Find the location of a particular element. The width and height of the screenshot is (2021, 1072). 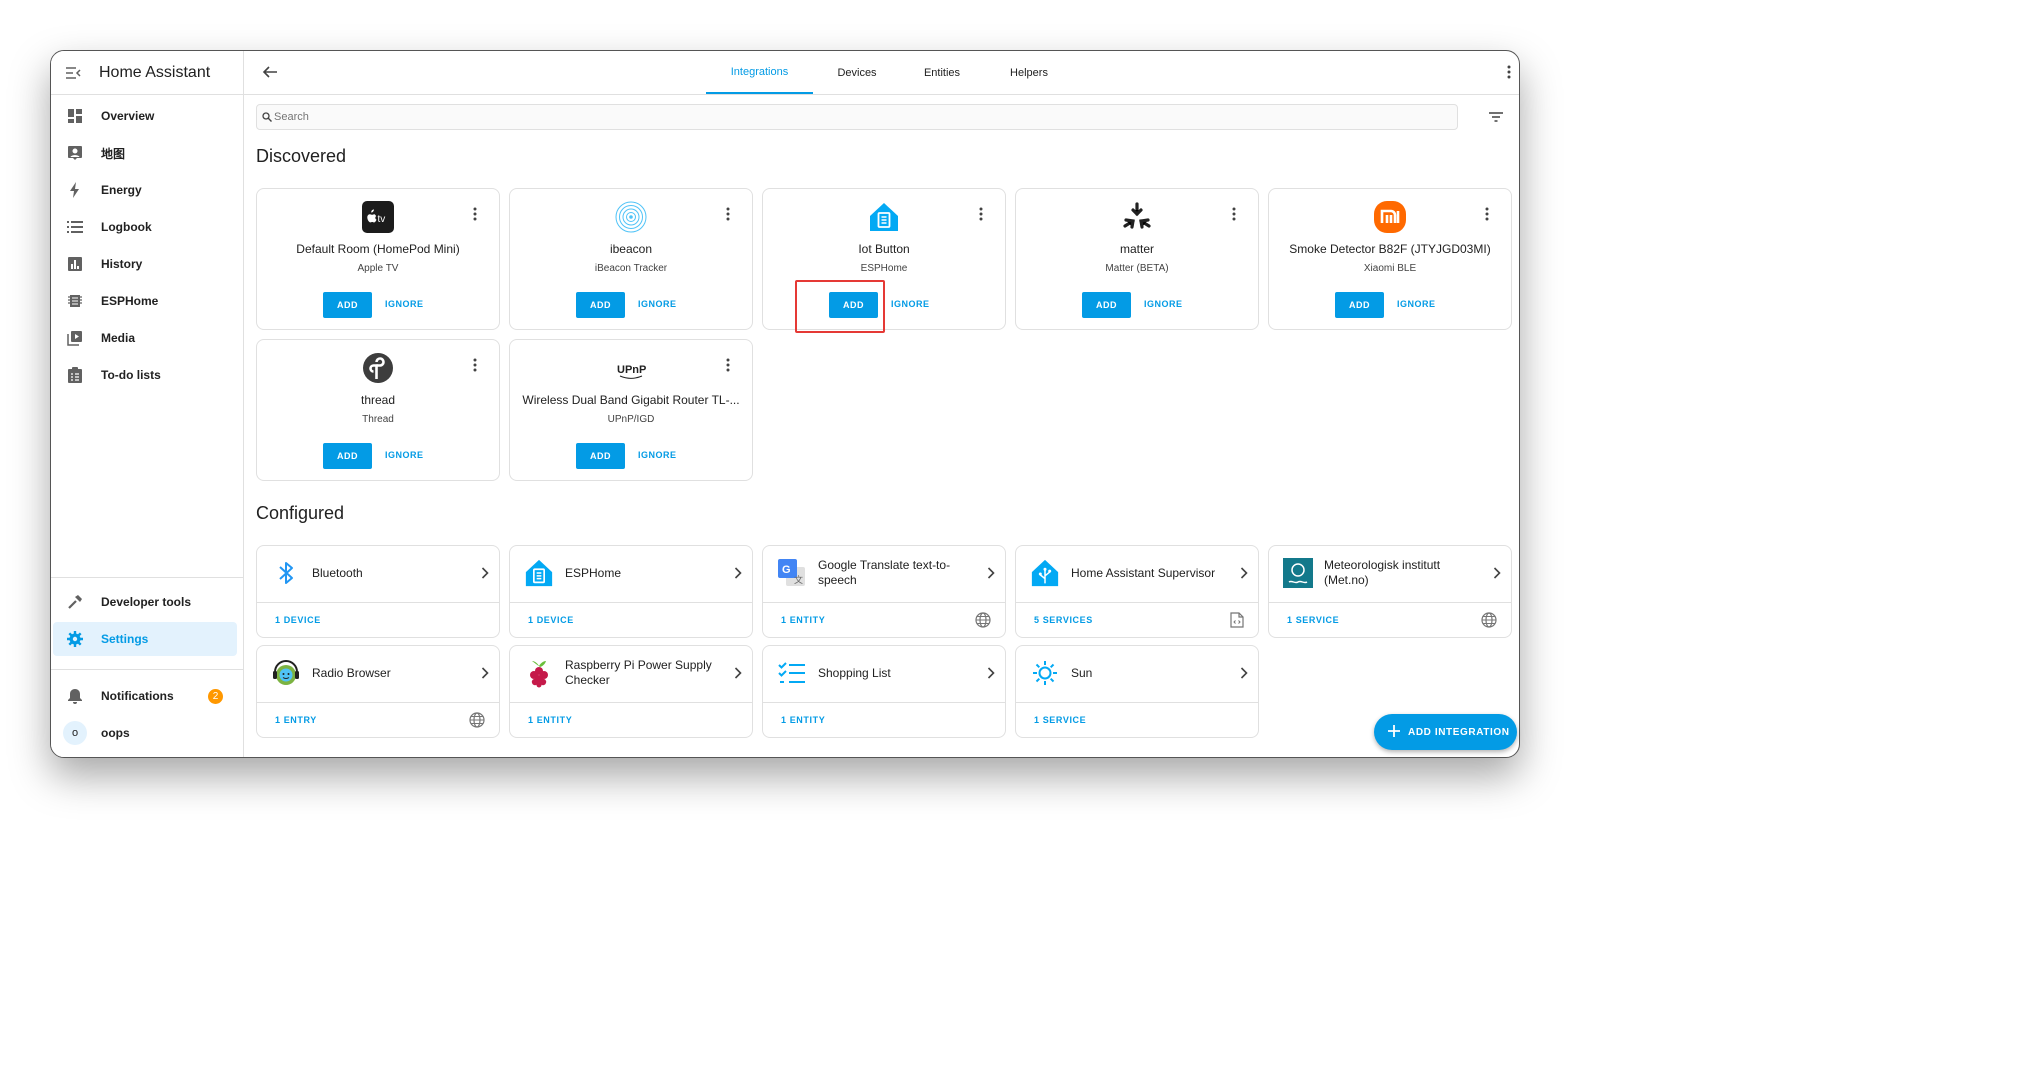

add-integration-button: ADD INTEGRATION is located at coordinates (1445, 732).